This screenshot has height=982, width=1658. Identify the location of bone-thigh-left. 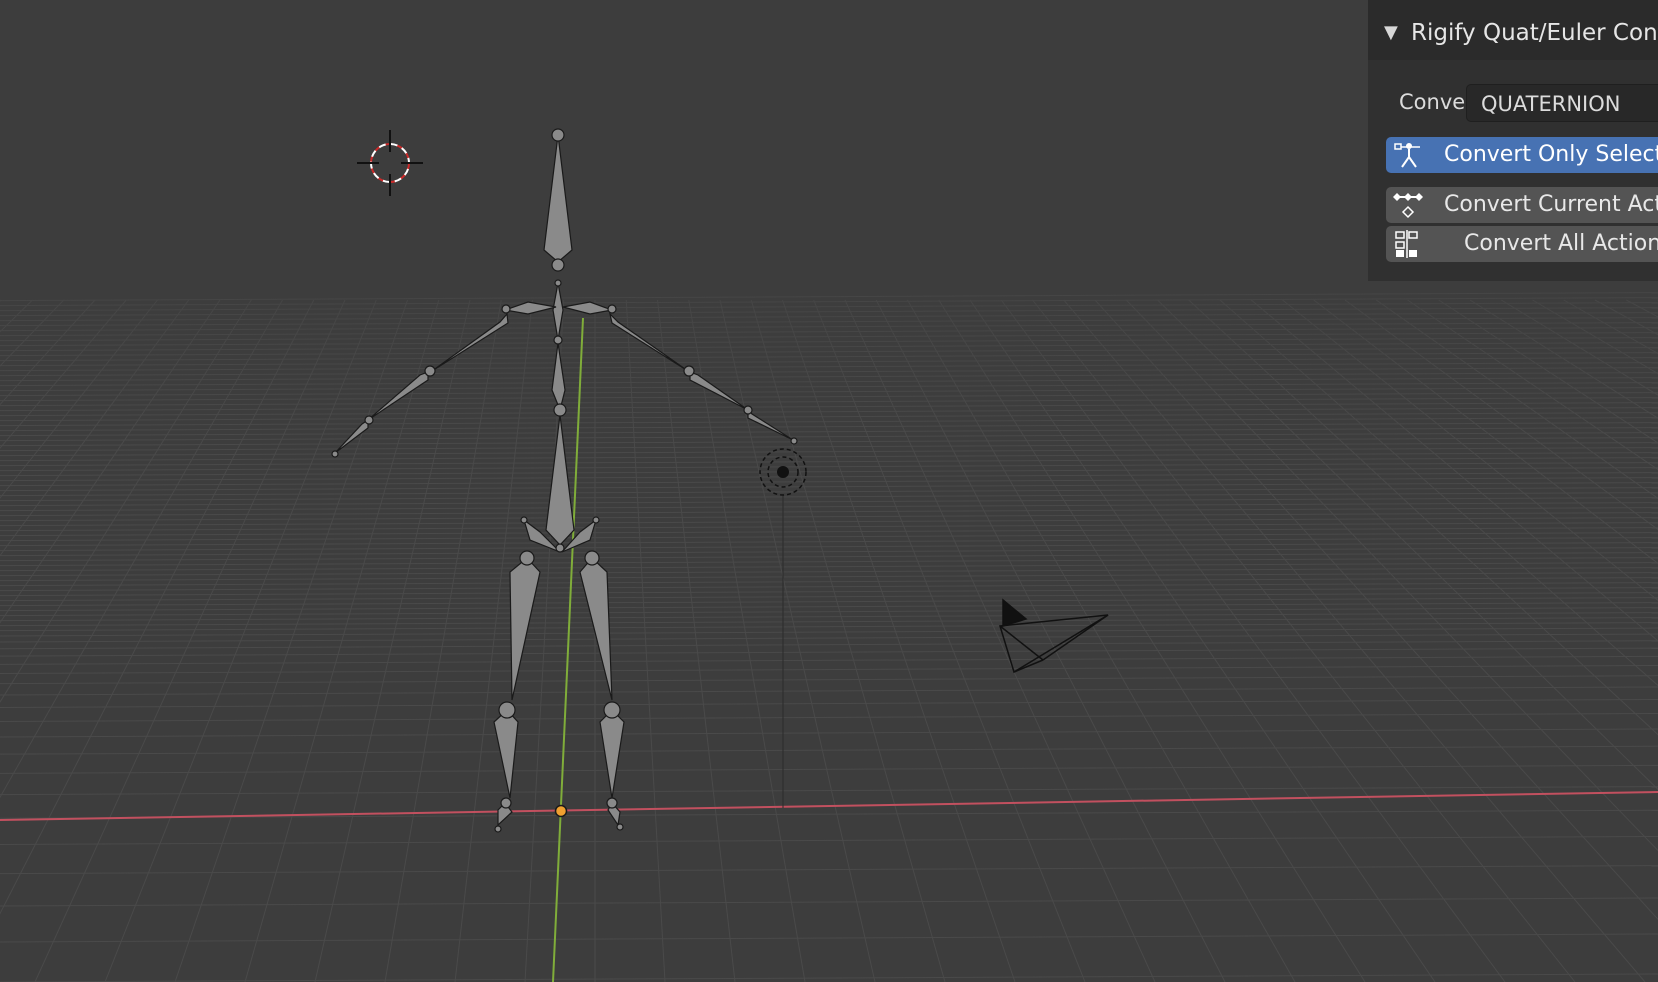
(525, 629).